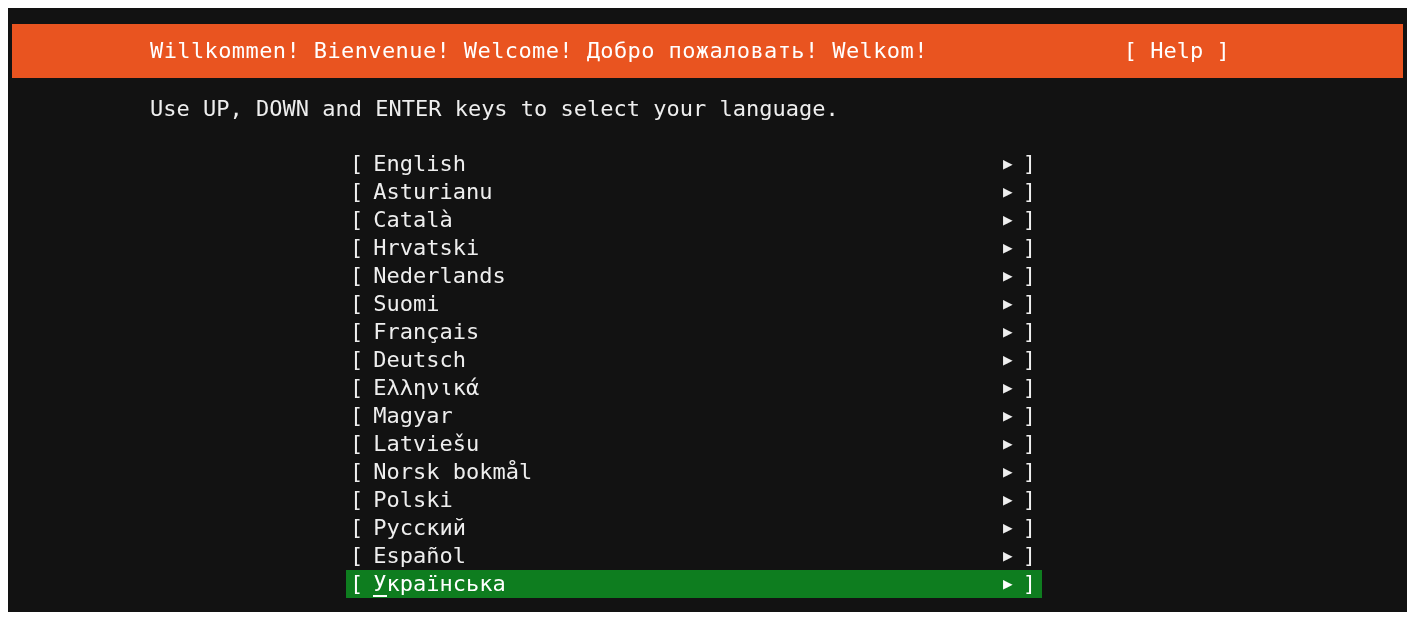  What do you see at coordinates (694, 304) in the screenshot?
I see `language-row: [ Suomi ▶ ]` at bounding box center [694, 304].